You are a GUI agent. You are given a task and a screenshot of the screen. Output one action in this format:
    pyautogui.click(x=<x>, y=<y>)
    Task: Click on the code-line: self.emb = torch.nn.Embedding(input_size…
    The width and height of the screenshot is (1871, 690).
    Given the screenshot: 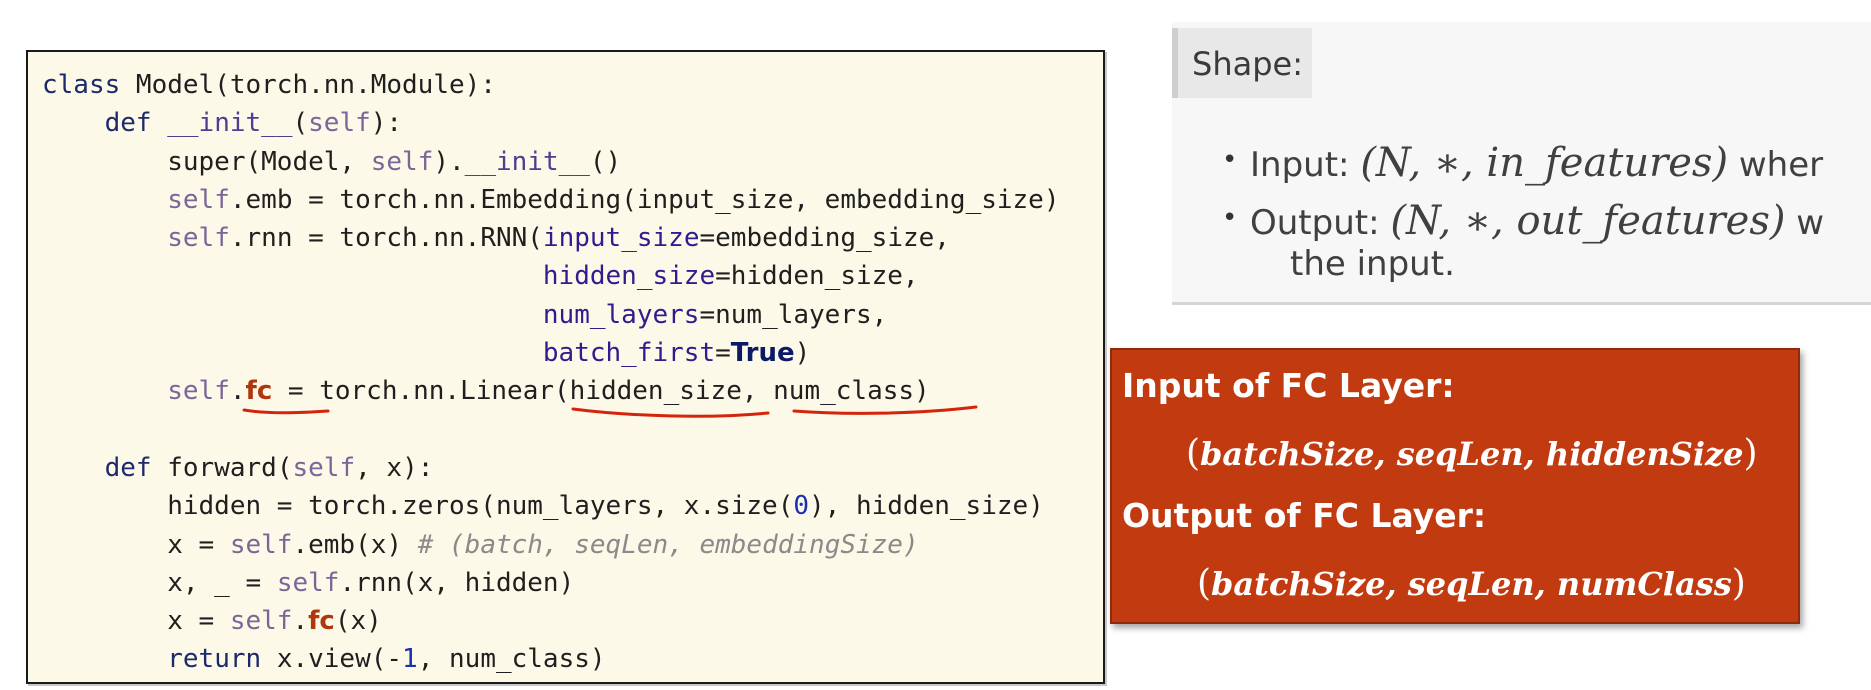 What is the action you would take?
    pyautogui.click(x=551, y=200)
    